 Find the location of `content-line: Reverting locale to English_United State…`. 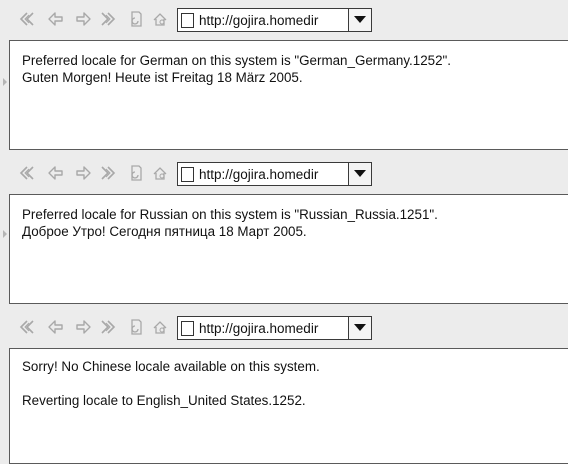

content-line: Reverting locale to English_United State… is located at coordinates (164, 400).